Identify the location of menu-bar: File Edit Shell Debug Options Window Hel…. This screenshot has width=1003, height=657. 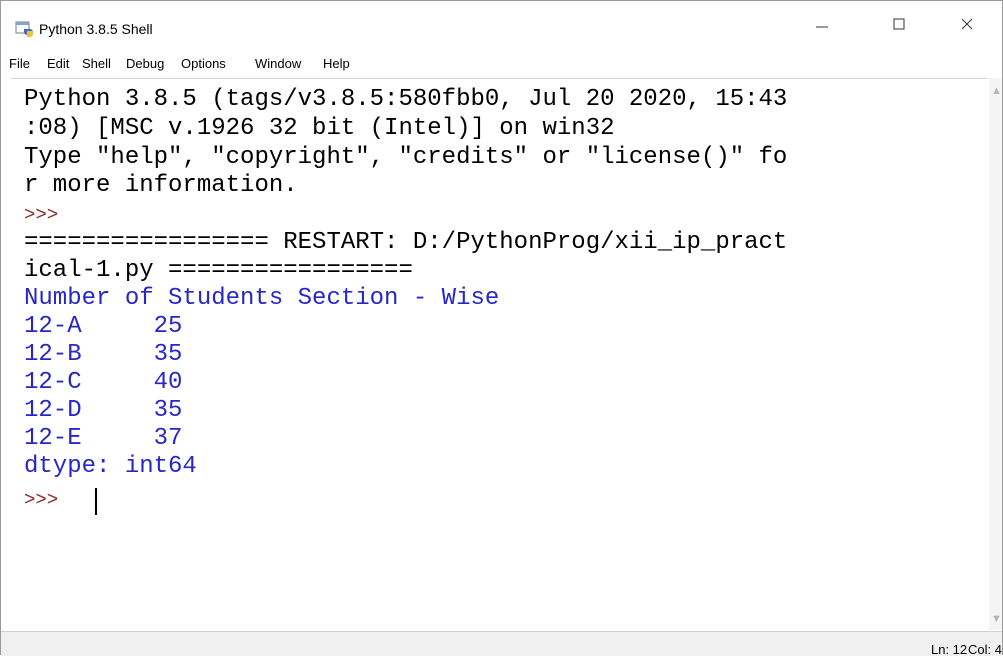
(501, 61).